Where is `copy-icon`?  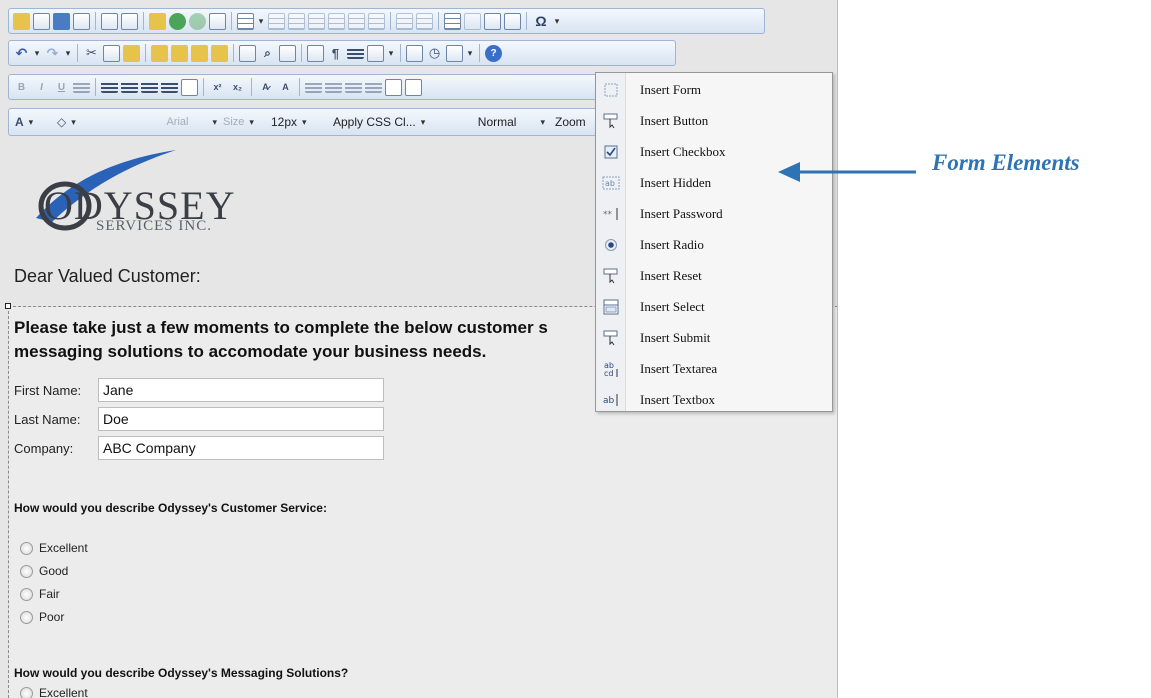 copy-icon is located at coordinates (111, 53).